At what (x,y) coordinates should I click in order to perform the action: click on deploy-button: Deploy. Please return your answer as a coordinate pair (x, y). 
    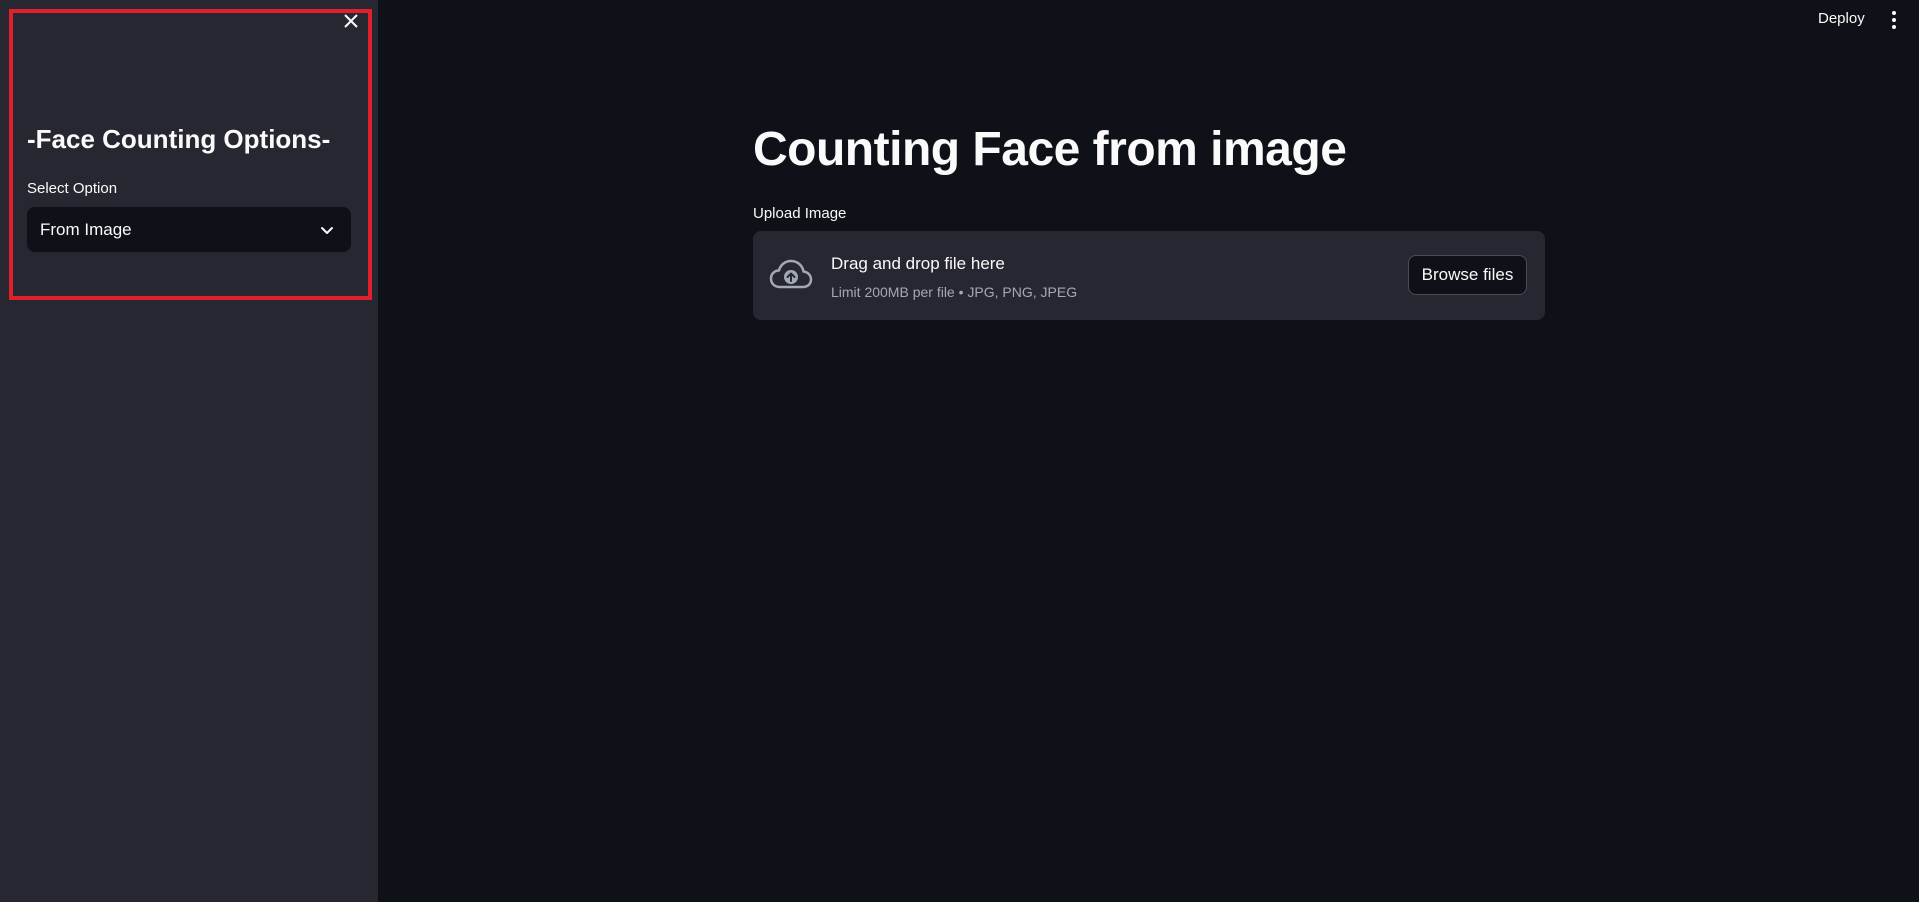
    Looking at the image, I should click on (1841, 18).